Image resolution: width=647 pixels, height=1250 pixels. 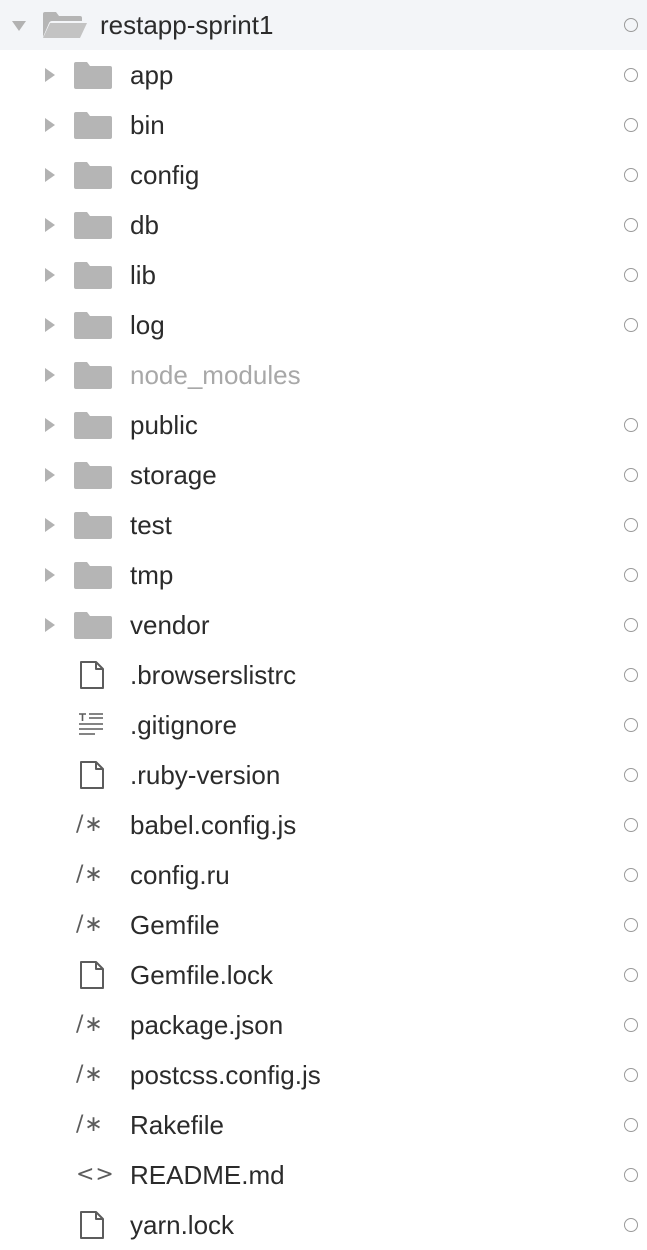 What do you see at coordinates (177, 1125) in the screenshot?
I see `tree-item-label: Rakefile` at bounding box center [177, 1125].